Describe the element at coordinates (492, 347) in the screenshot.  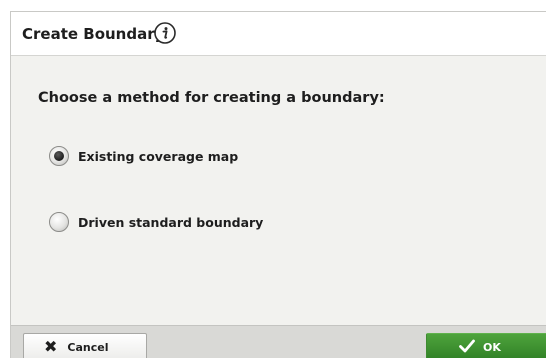
I see `ok-button-label: OK` at that location.